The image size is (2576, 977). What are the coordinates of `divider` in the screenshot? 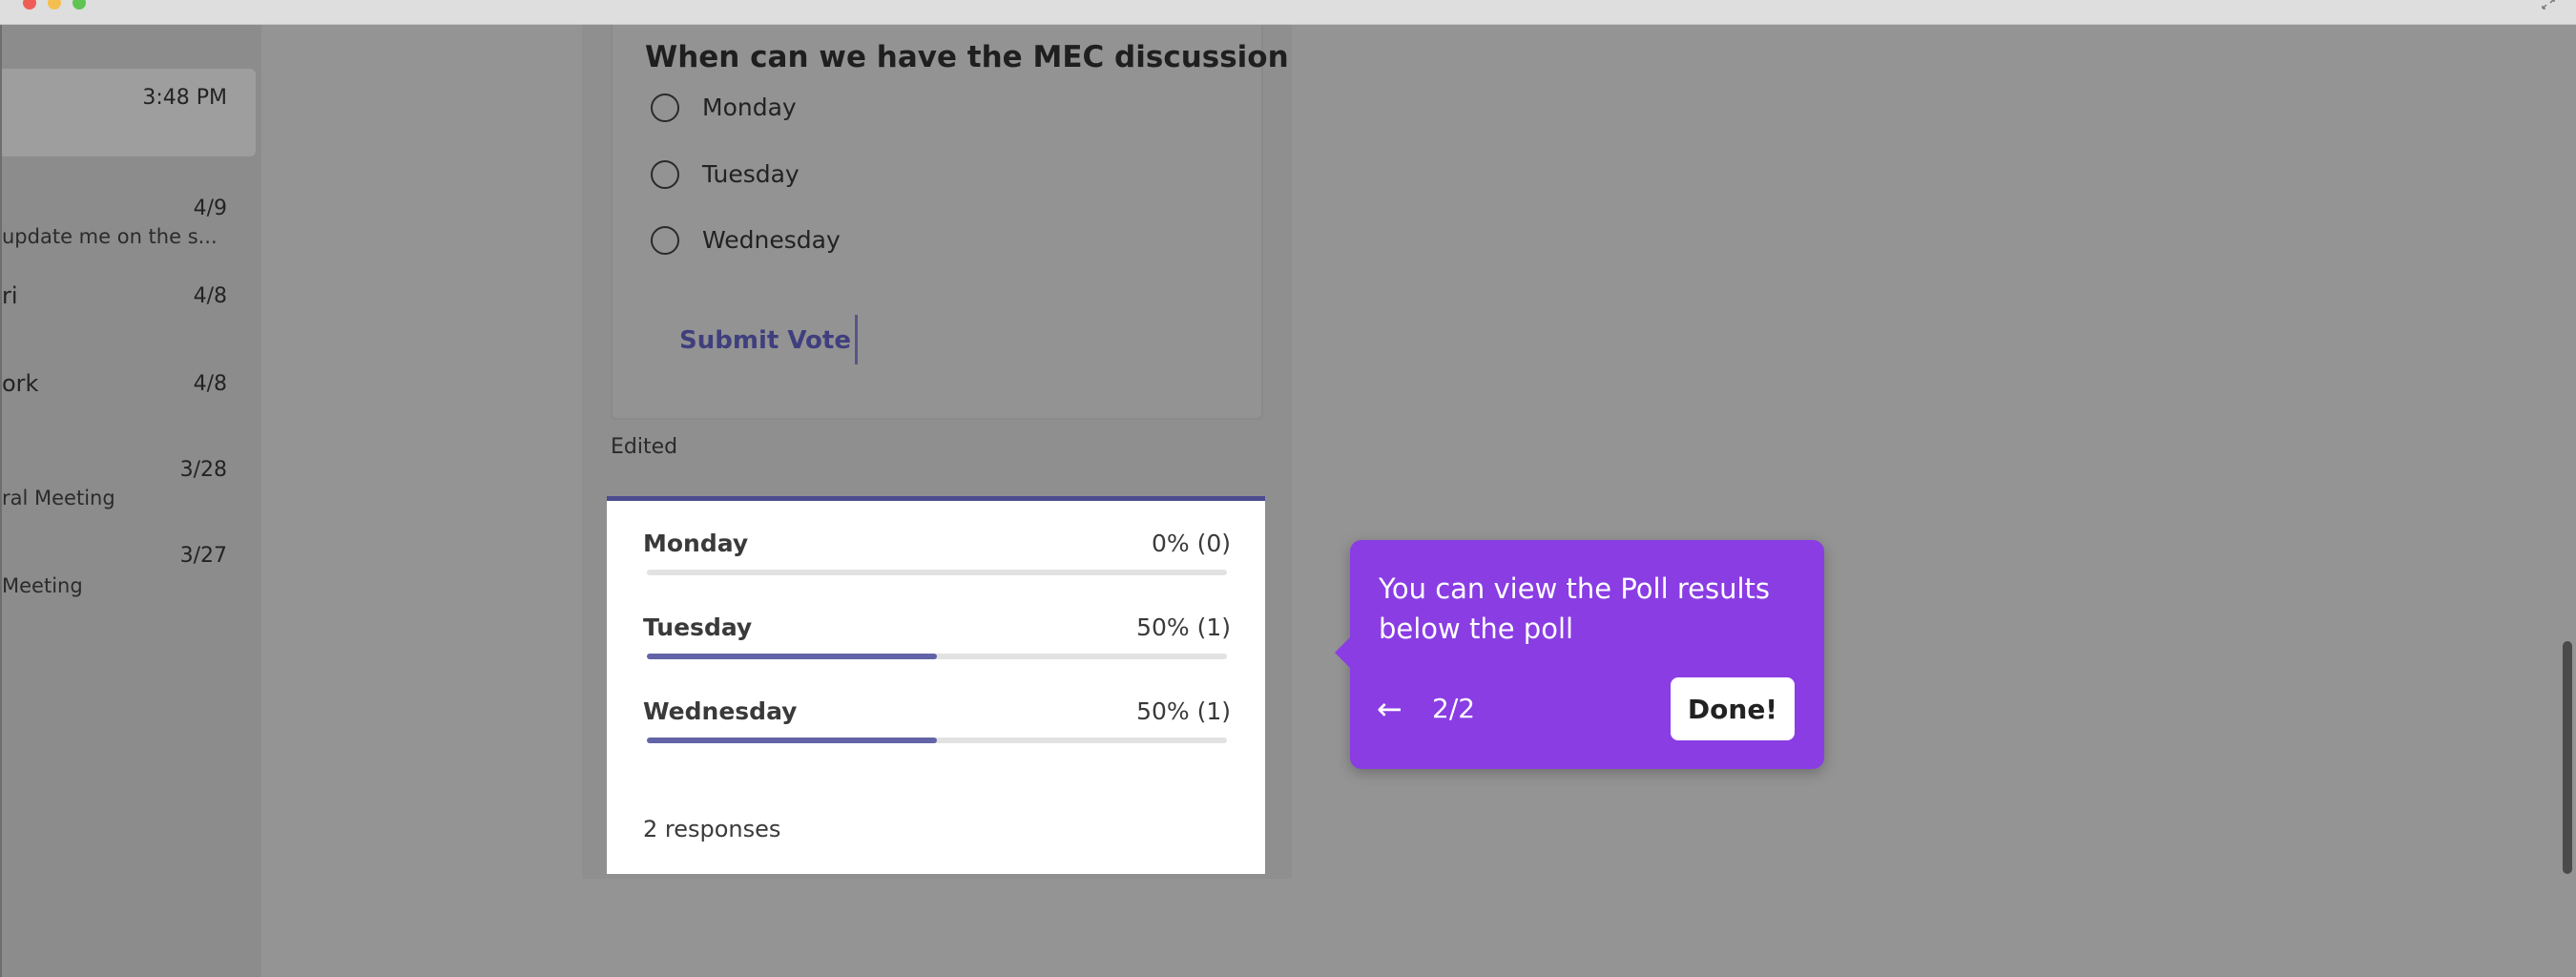 It's located at (856, 339).